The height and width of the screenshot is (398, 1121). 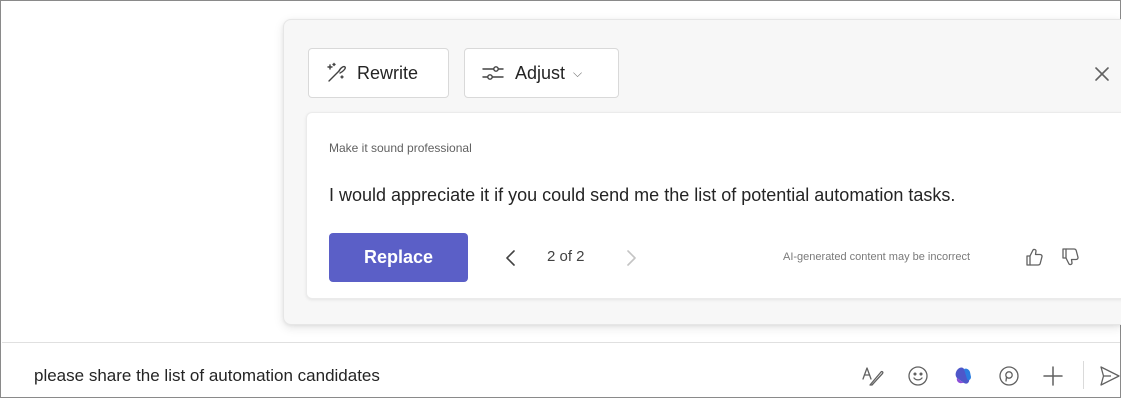 I want to click on adjust-icon, so click(x=493, y=73).